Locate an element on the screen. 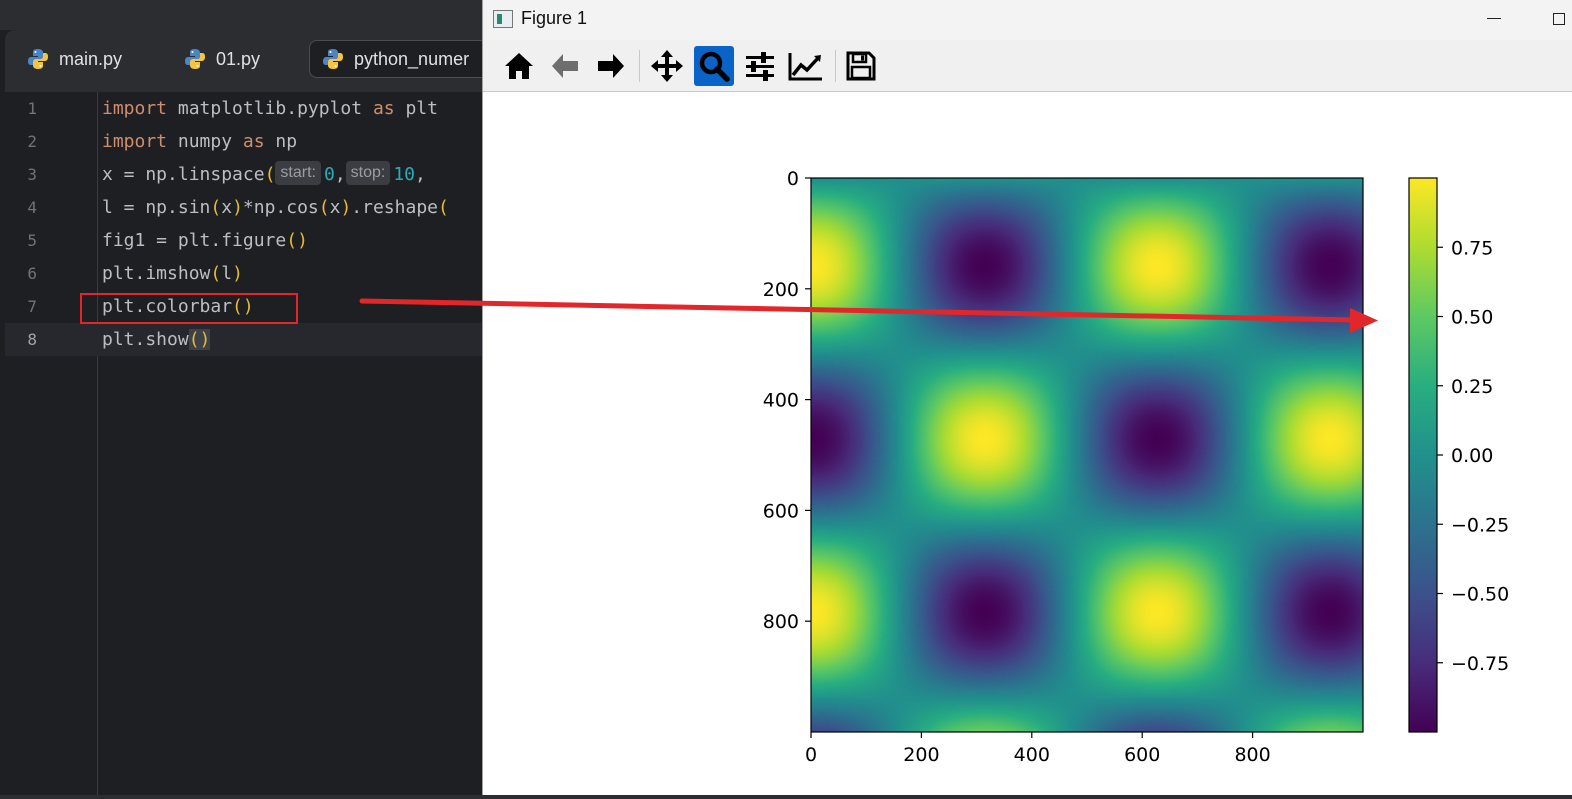 The height and width of the screenshot is (799, 1572). colorbar-tick-label: 0.25 is located at coordinates (1472, 387).